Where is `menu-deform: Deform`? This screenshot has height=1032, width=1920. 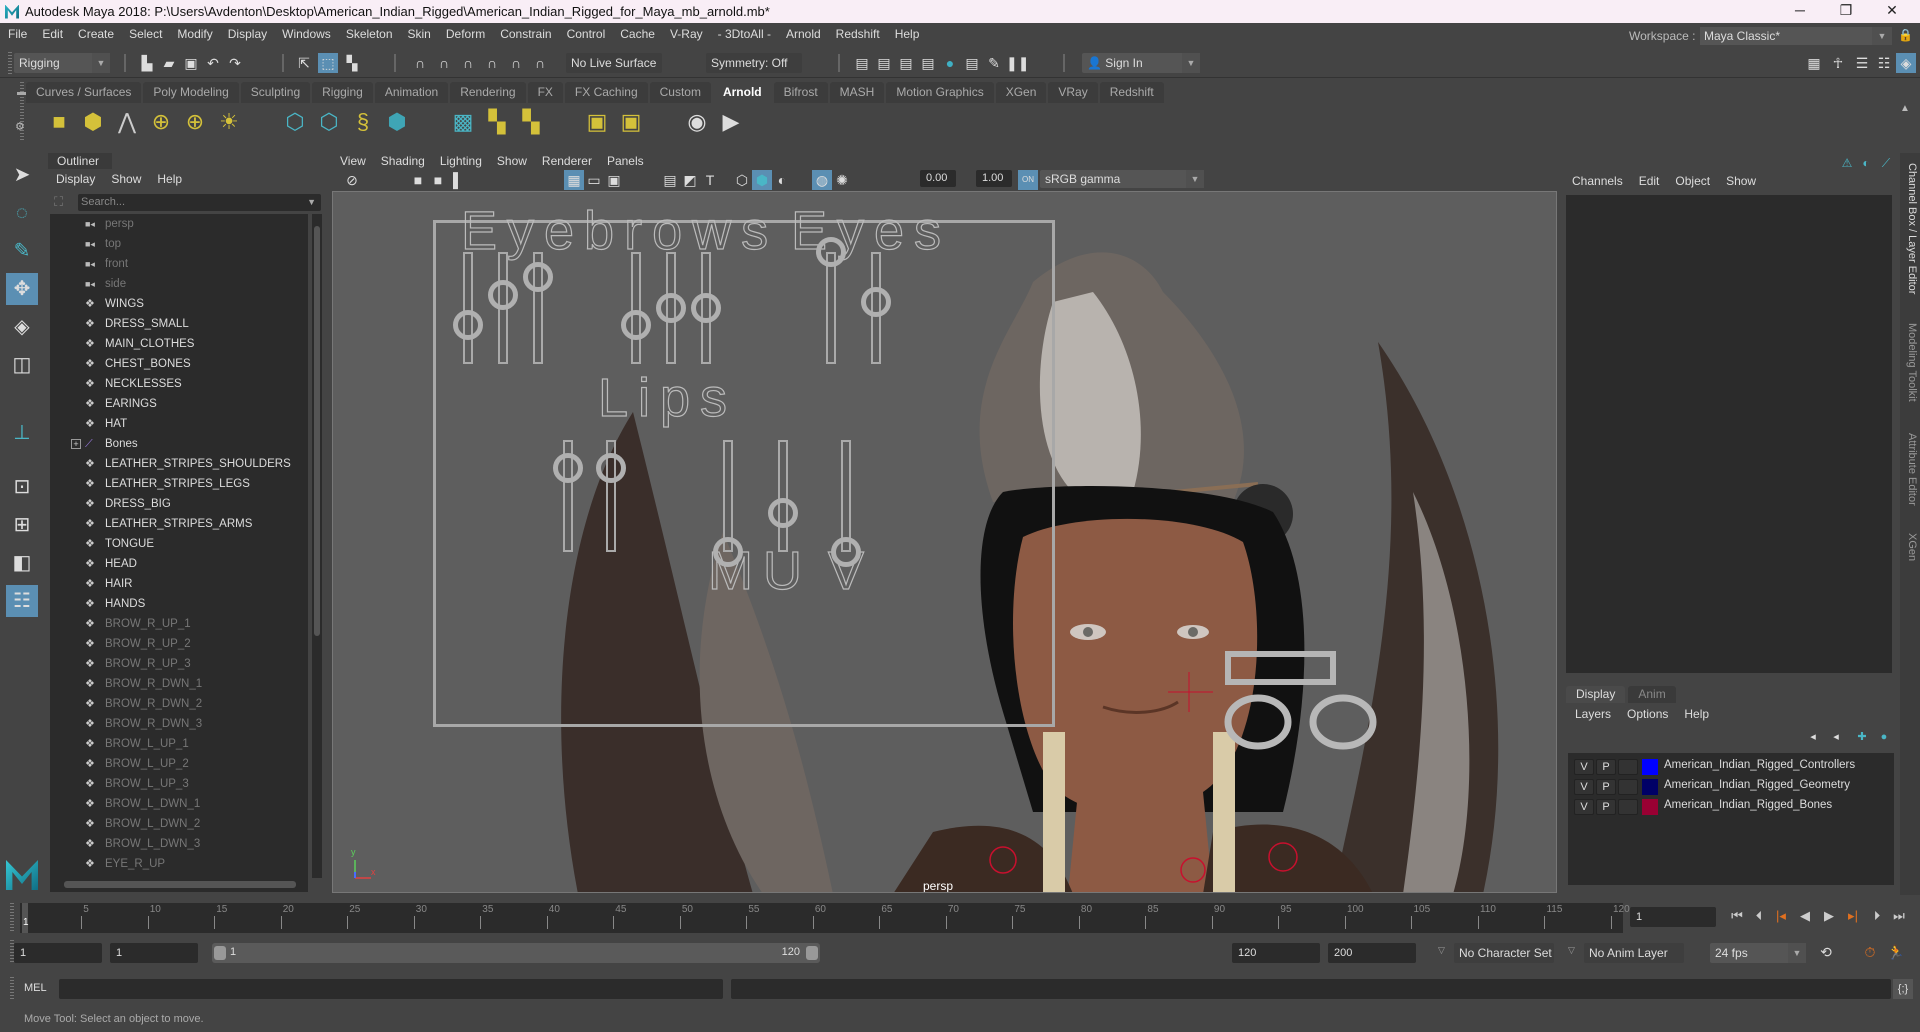
menu-deform: Deform is located at coordinates (465, 34).